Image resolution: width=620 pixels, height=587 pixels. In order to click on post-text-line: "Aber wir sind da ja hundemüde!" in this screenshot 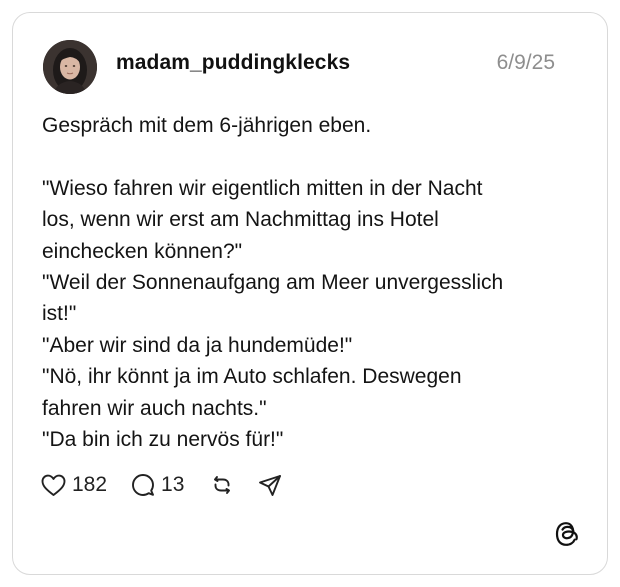, I will do `click(197, 345)`.